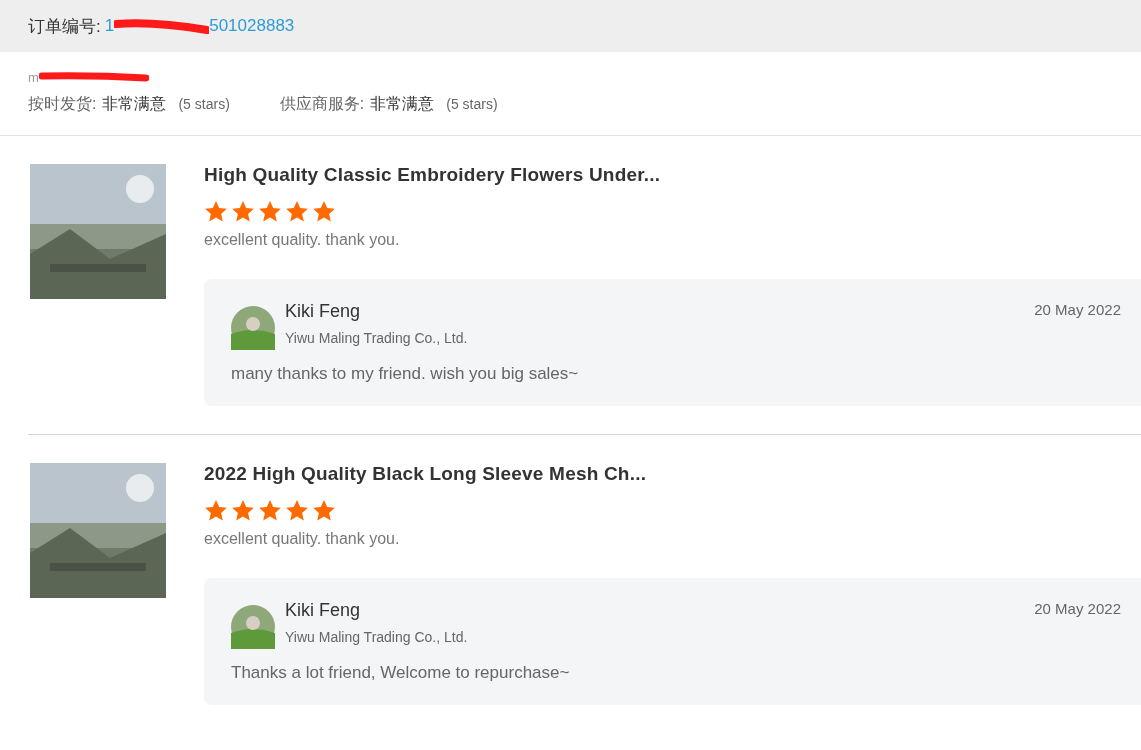 This screenshot has height=750, width=1141. Describe the element at coordinates (62, 104) in the screenshot. I see `rating-label: 按时发货:` at that location.